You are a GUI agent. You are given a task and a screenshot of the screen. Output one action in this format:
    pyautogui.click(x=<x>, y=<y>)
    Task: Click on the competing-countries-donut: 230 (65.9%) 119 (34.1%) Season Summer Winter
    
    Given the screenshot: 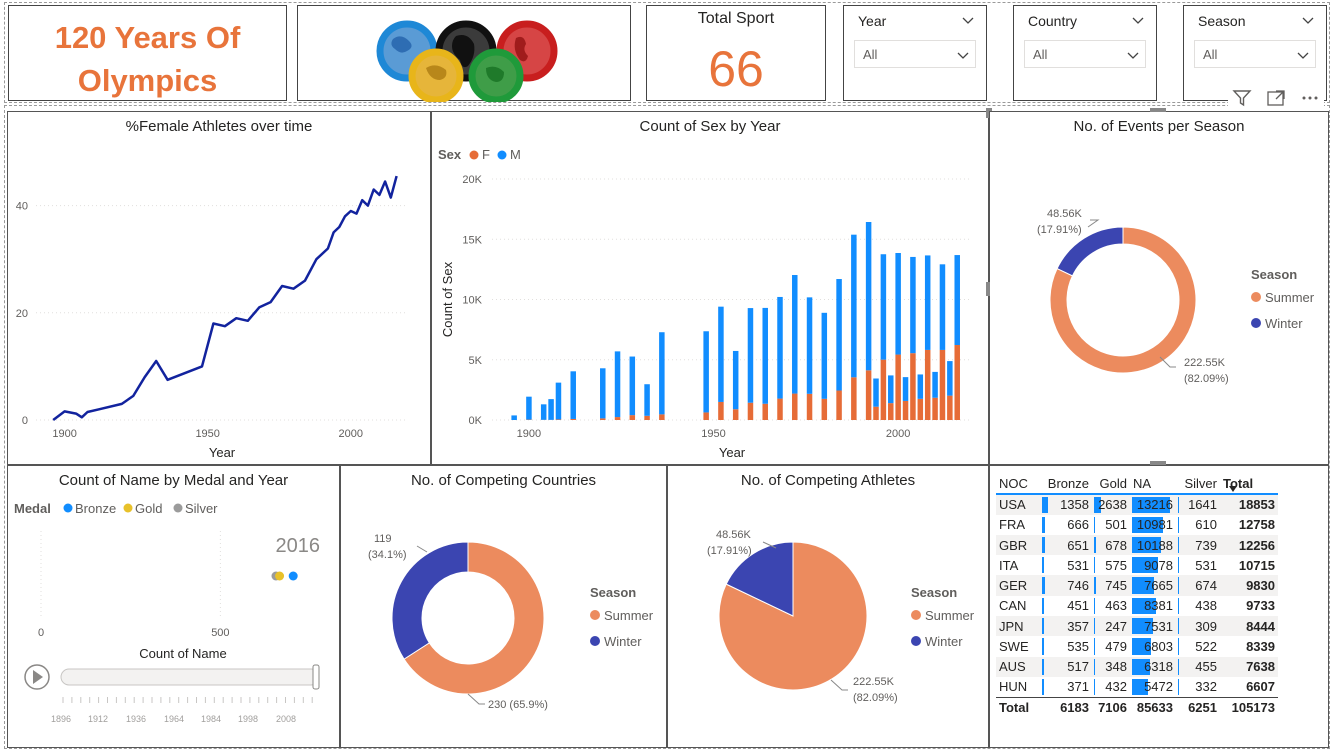 What is the action you would take?
    pyautogui.click(x=503, y=606)
    